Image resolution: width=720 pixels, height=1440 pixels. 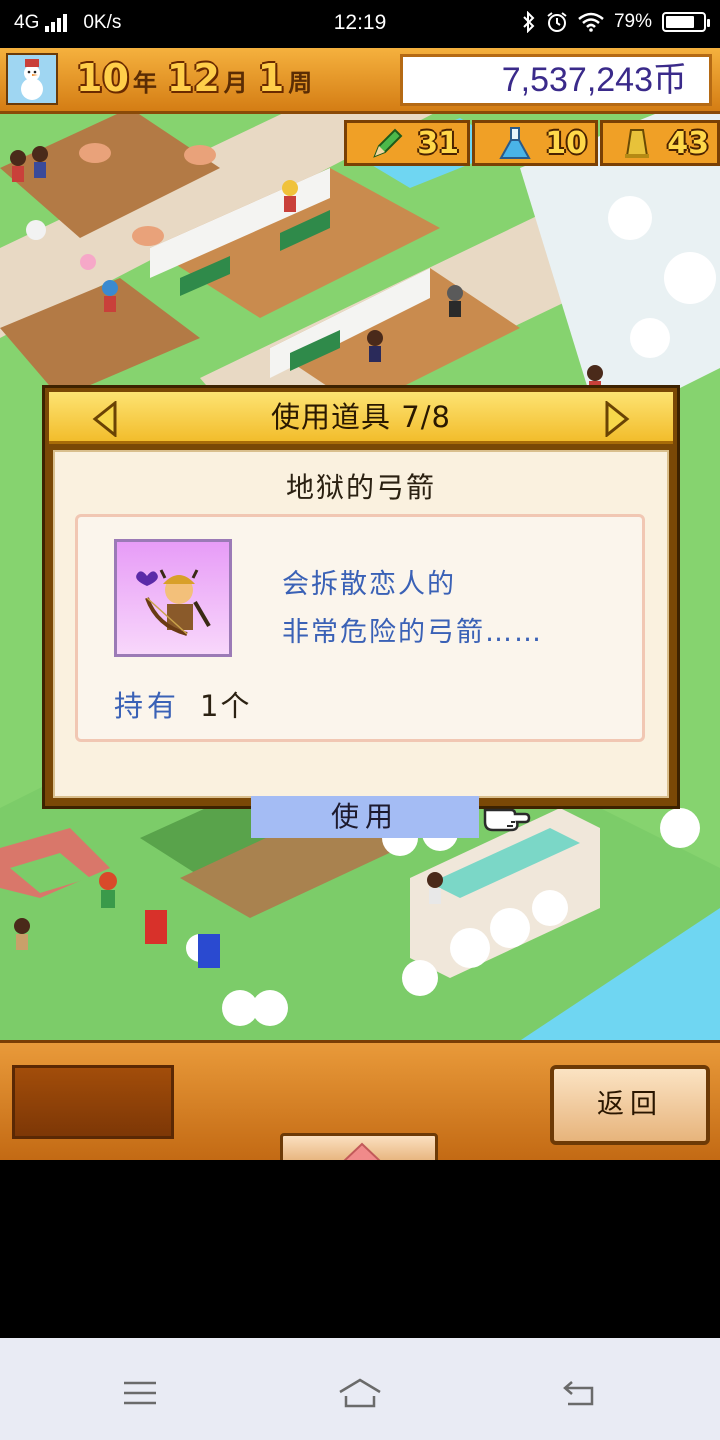 I want to click on archer-item-icon, so click(x=173, y=598).